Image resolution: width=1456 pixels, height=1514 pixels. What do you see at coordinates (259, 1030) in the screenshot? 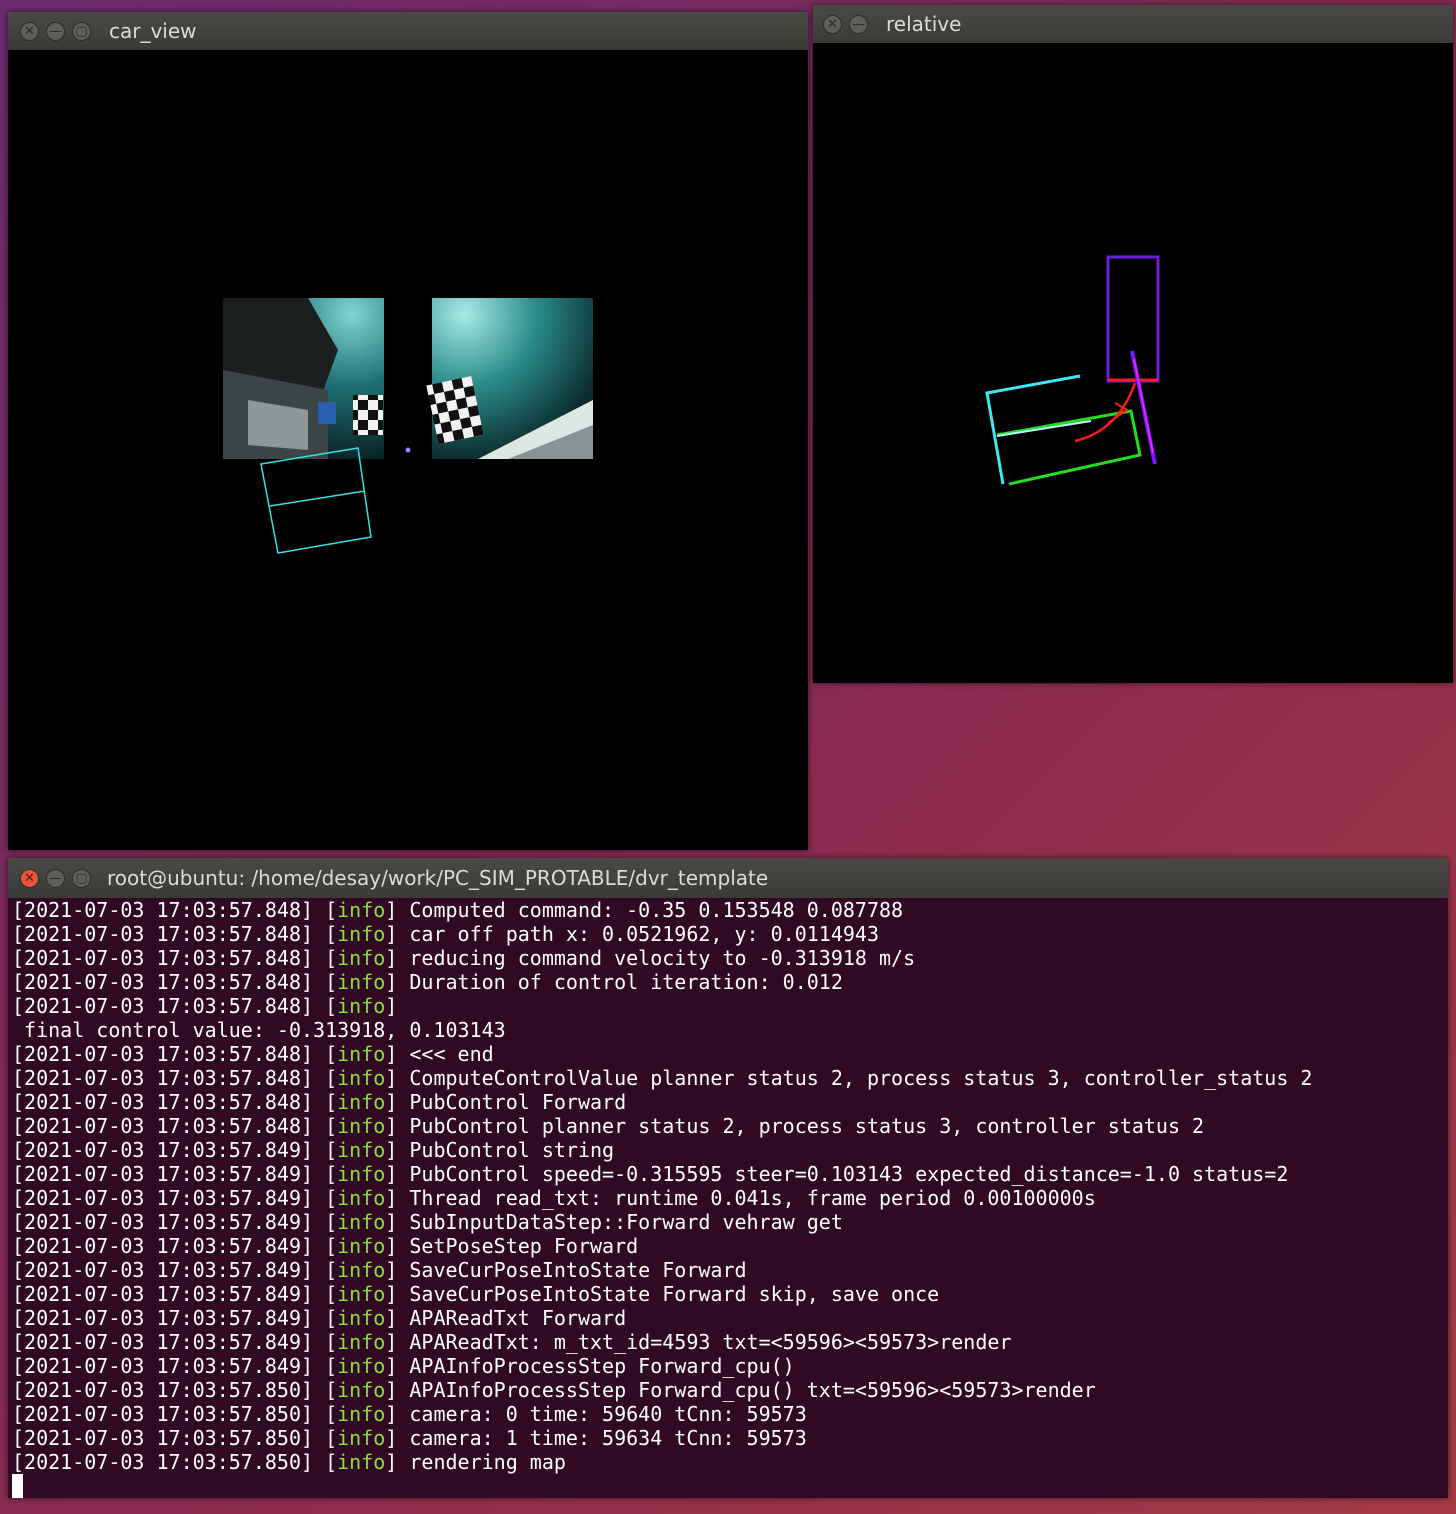
I see `log-text: final control value: -0.313918, 0.103143` at bounding box center [259, 1030].